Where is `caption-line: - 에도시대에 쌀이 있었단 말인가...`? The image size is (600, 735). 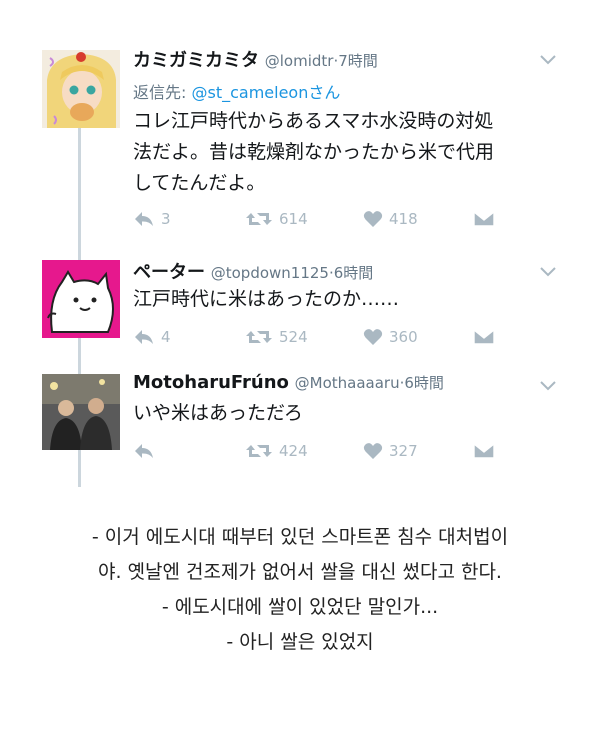
caption-line: - 에도시대에 쌀이 있었단 말인가... is located at coordinates (300, 607).